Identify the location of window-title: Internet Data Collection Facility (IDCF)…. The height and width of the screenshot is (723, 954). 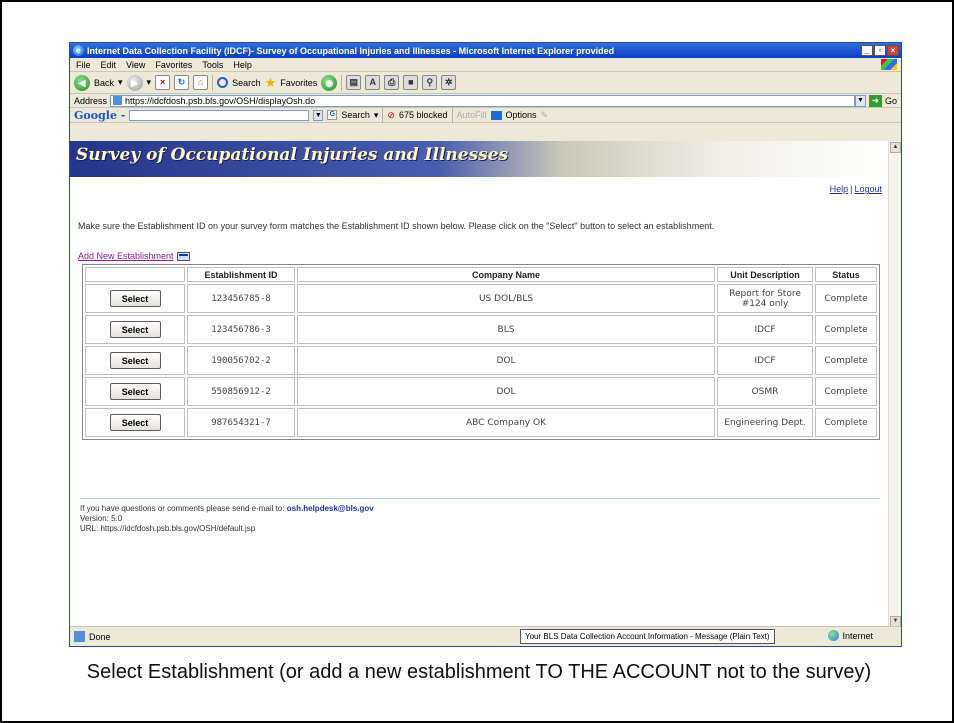
(351, 50).